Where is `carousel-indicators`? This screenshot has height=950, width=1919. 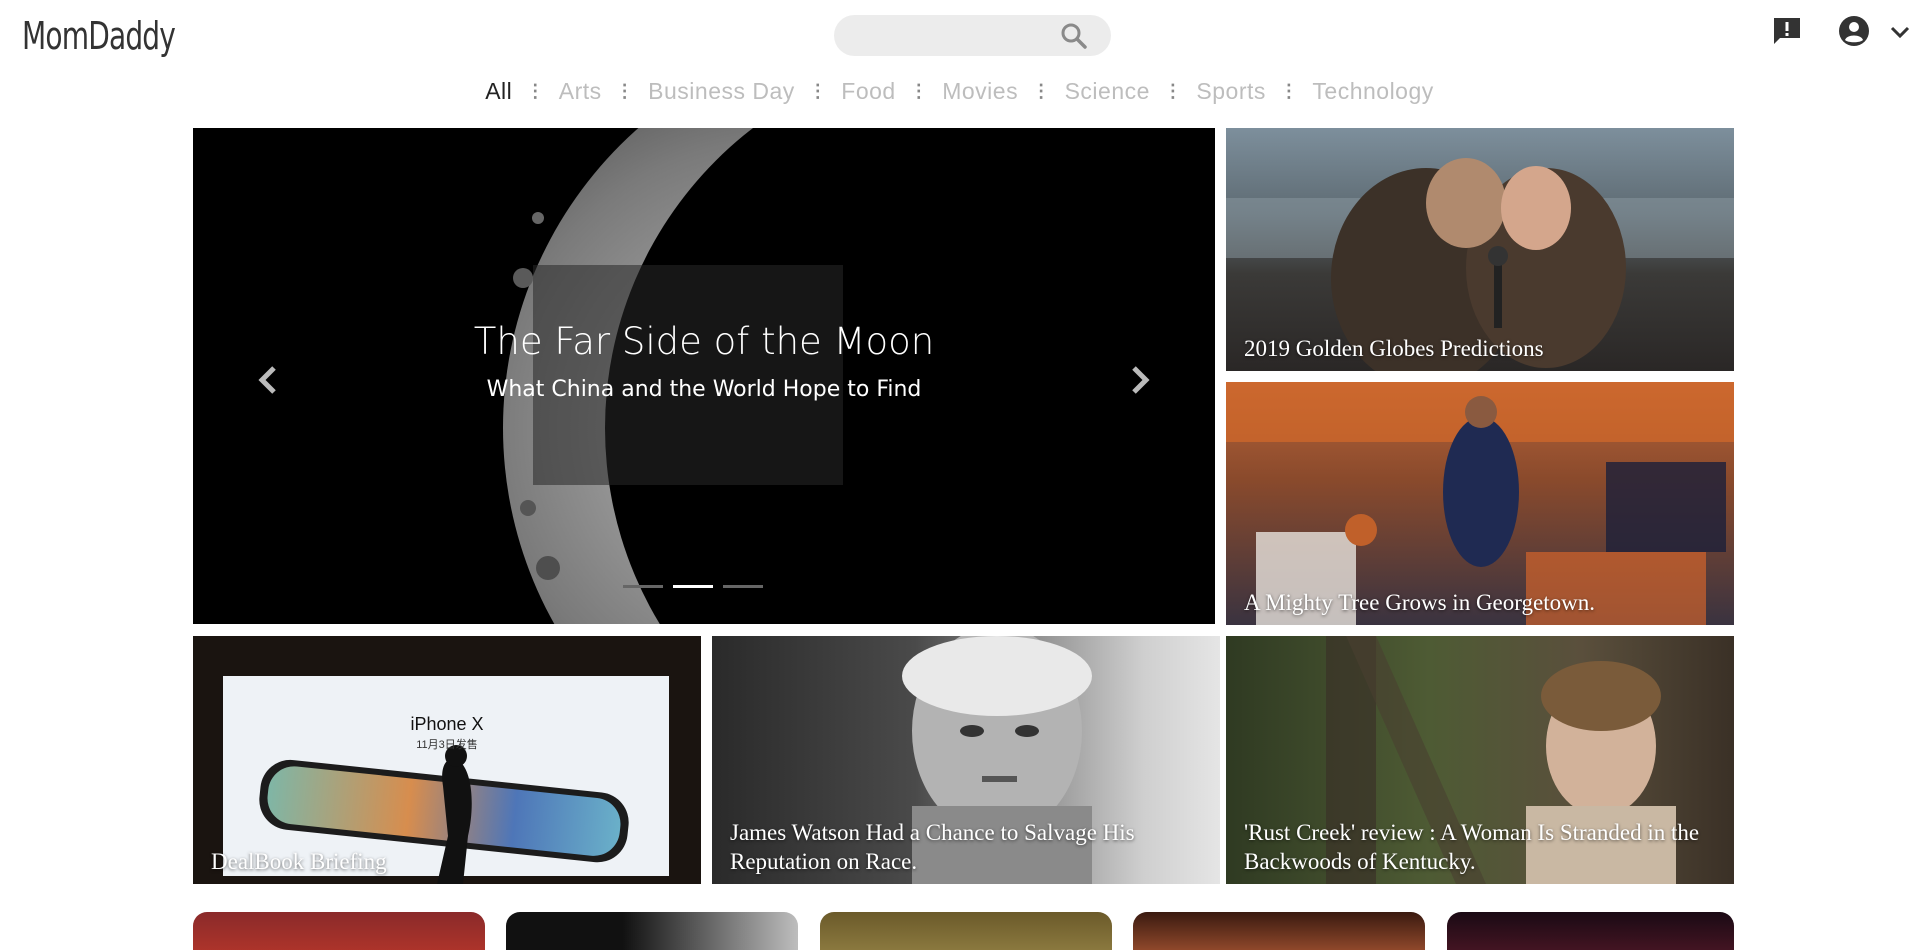
carousel-indicators is located at coordinates (693, 586).